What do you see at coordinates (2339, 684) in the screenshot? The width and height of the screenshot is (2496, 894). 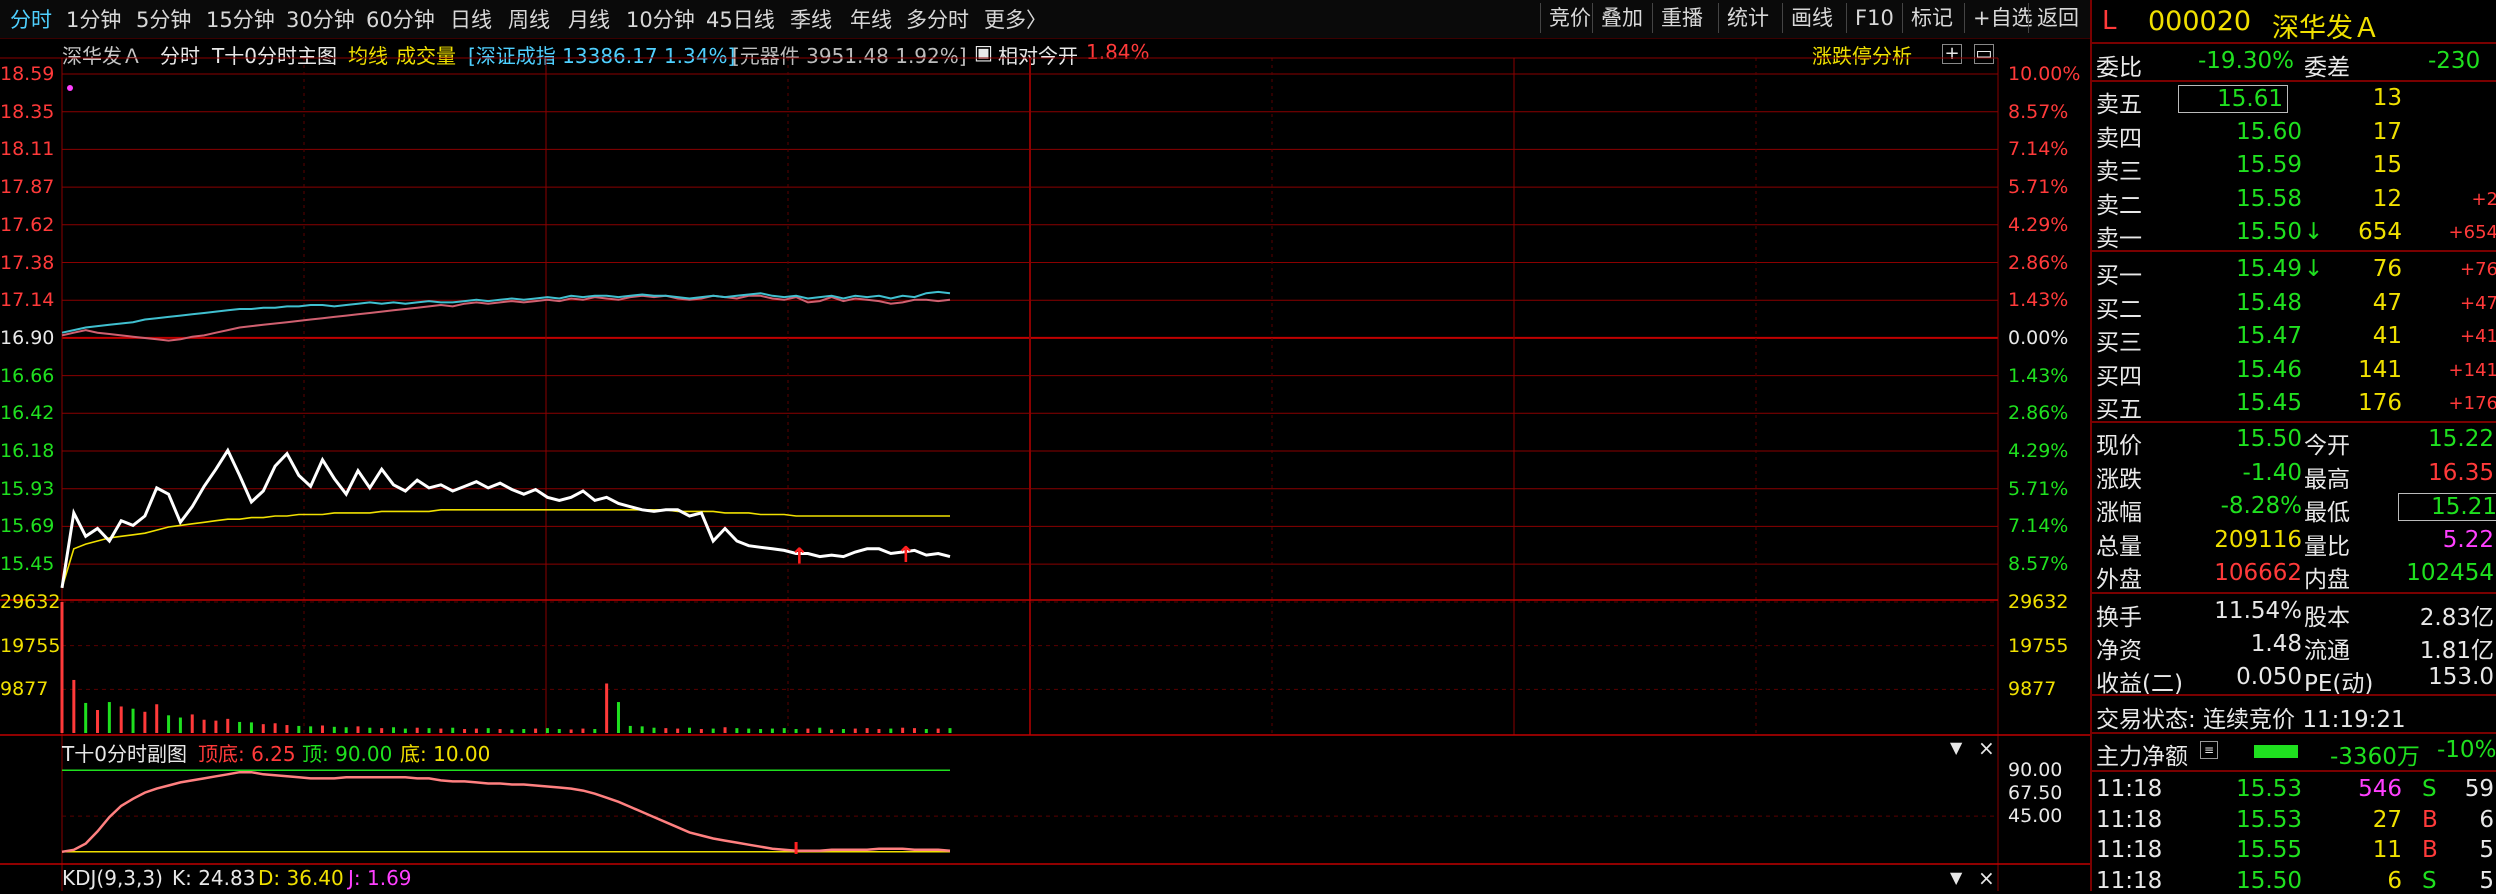 I see `fund-label: PE(动)` at bounding box center [2339, 684].